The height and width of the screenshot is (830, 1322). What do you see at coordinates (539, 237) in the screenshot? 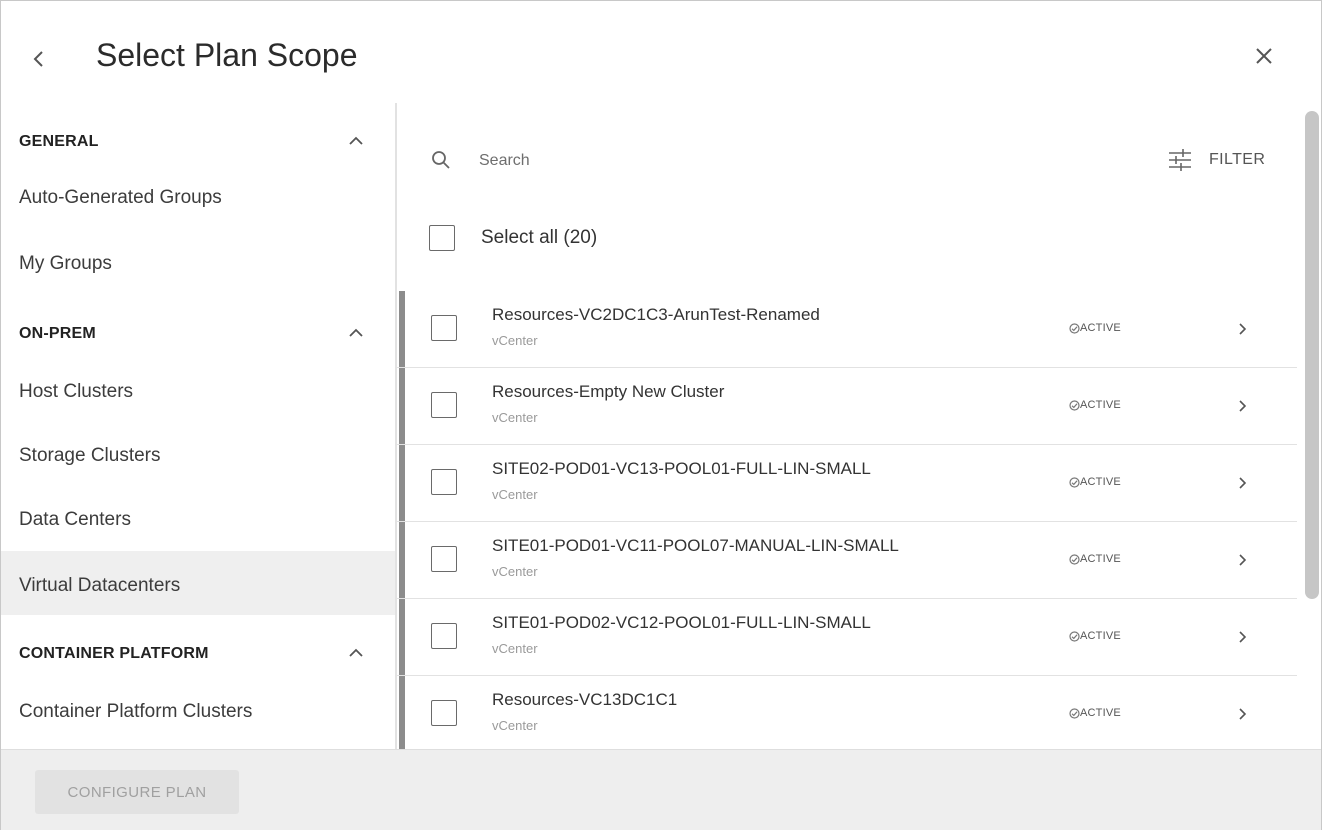
I see `select-all-label: Select all (20)` at bounding box center [539, 237].